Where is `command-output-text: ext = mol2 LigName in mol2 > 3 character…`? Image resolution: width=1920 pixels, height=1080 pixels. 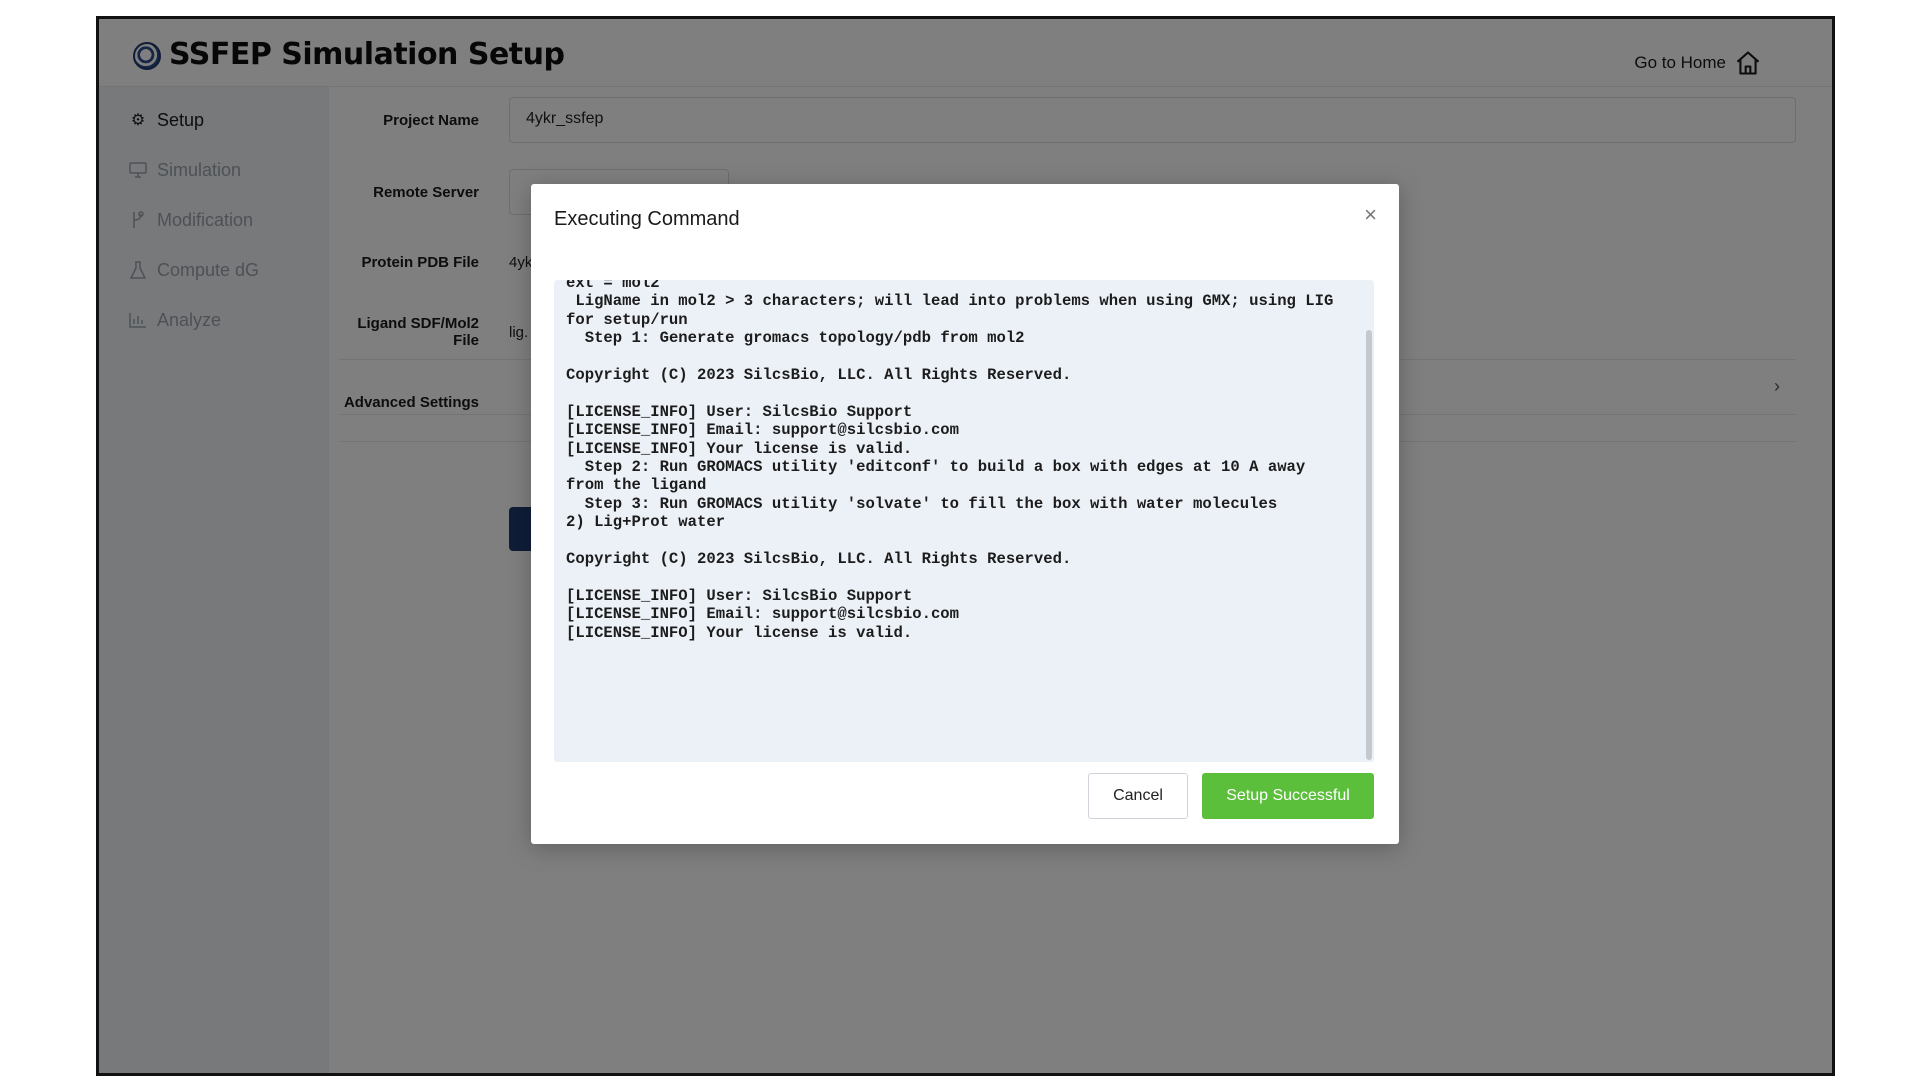 command-output-text: ext = mol2 LigName in mol2 > 3 character… is located at coordinates (950, 461).